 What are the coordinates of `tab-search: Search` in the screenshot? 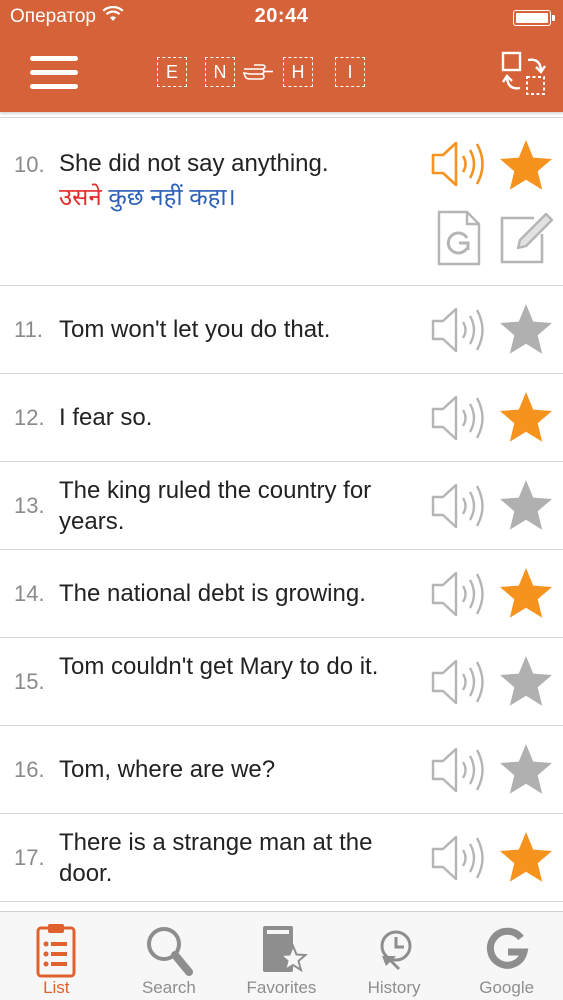 It's located at (169, 956).